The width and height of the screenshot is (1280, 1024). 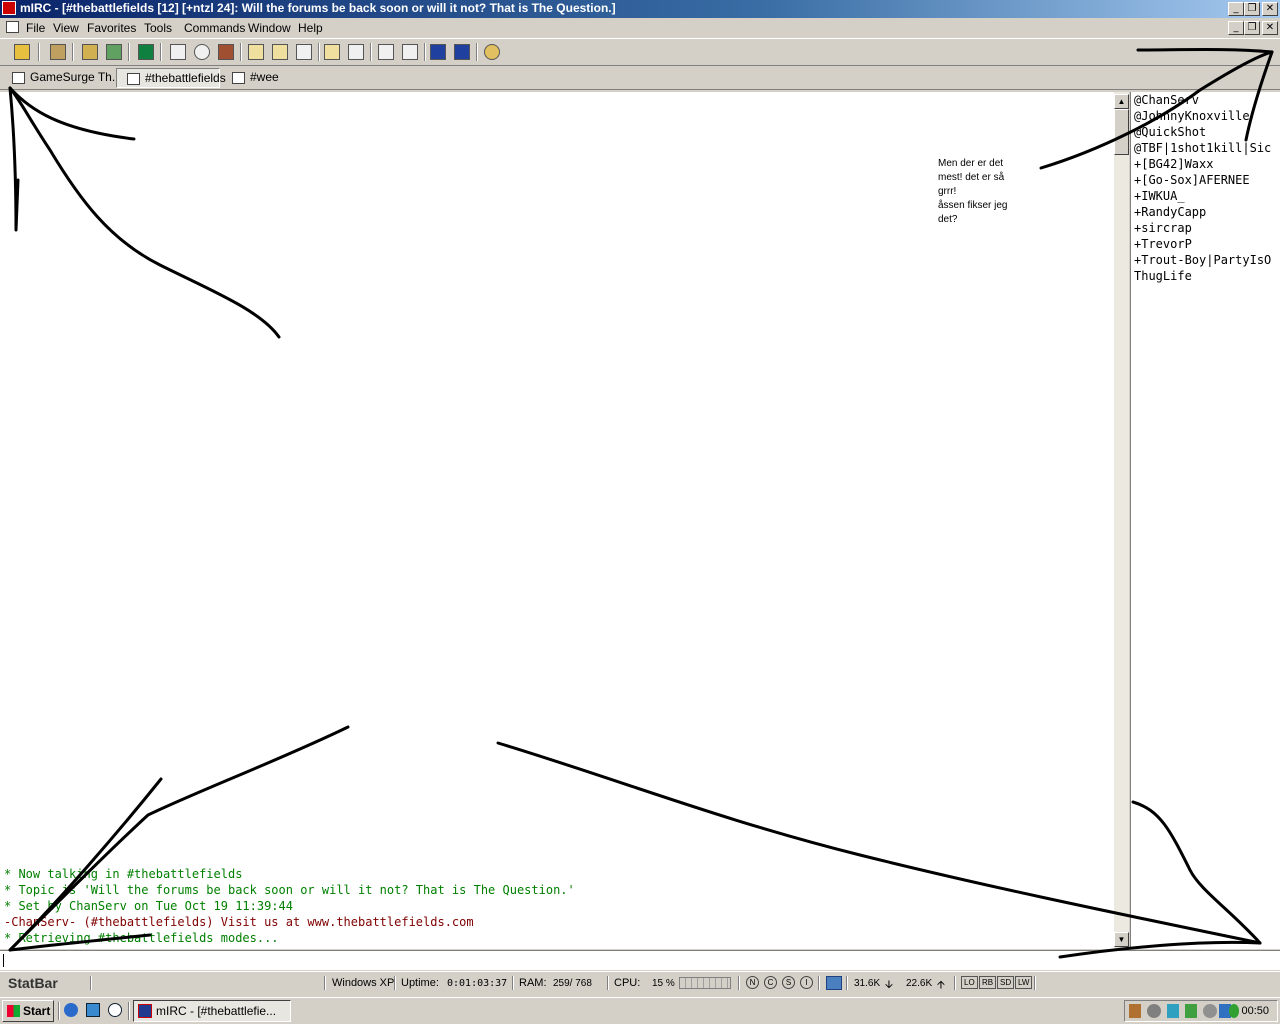 I want to click on notify-list-icon, so click(x=356, y=52).